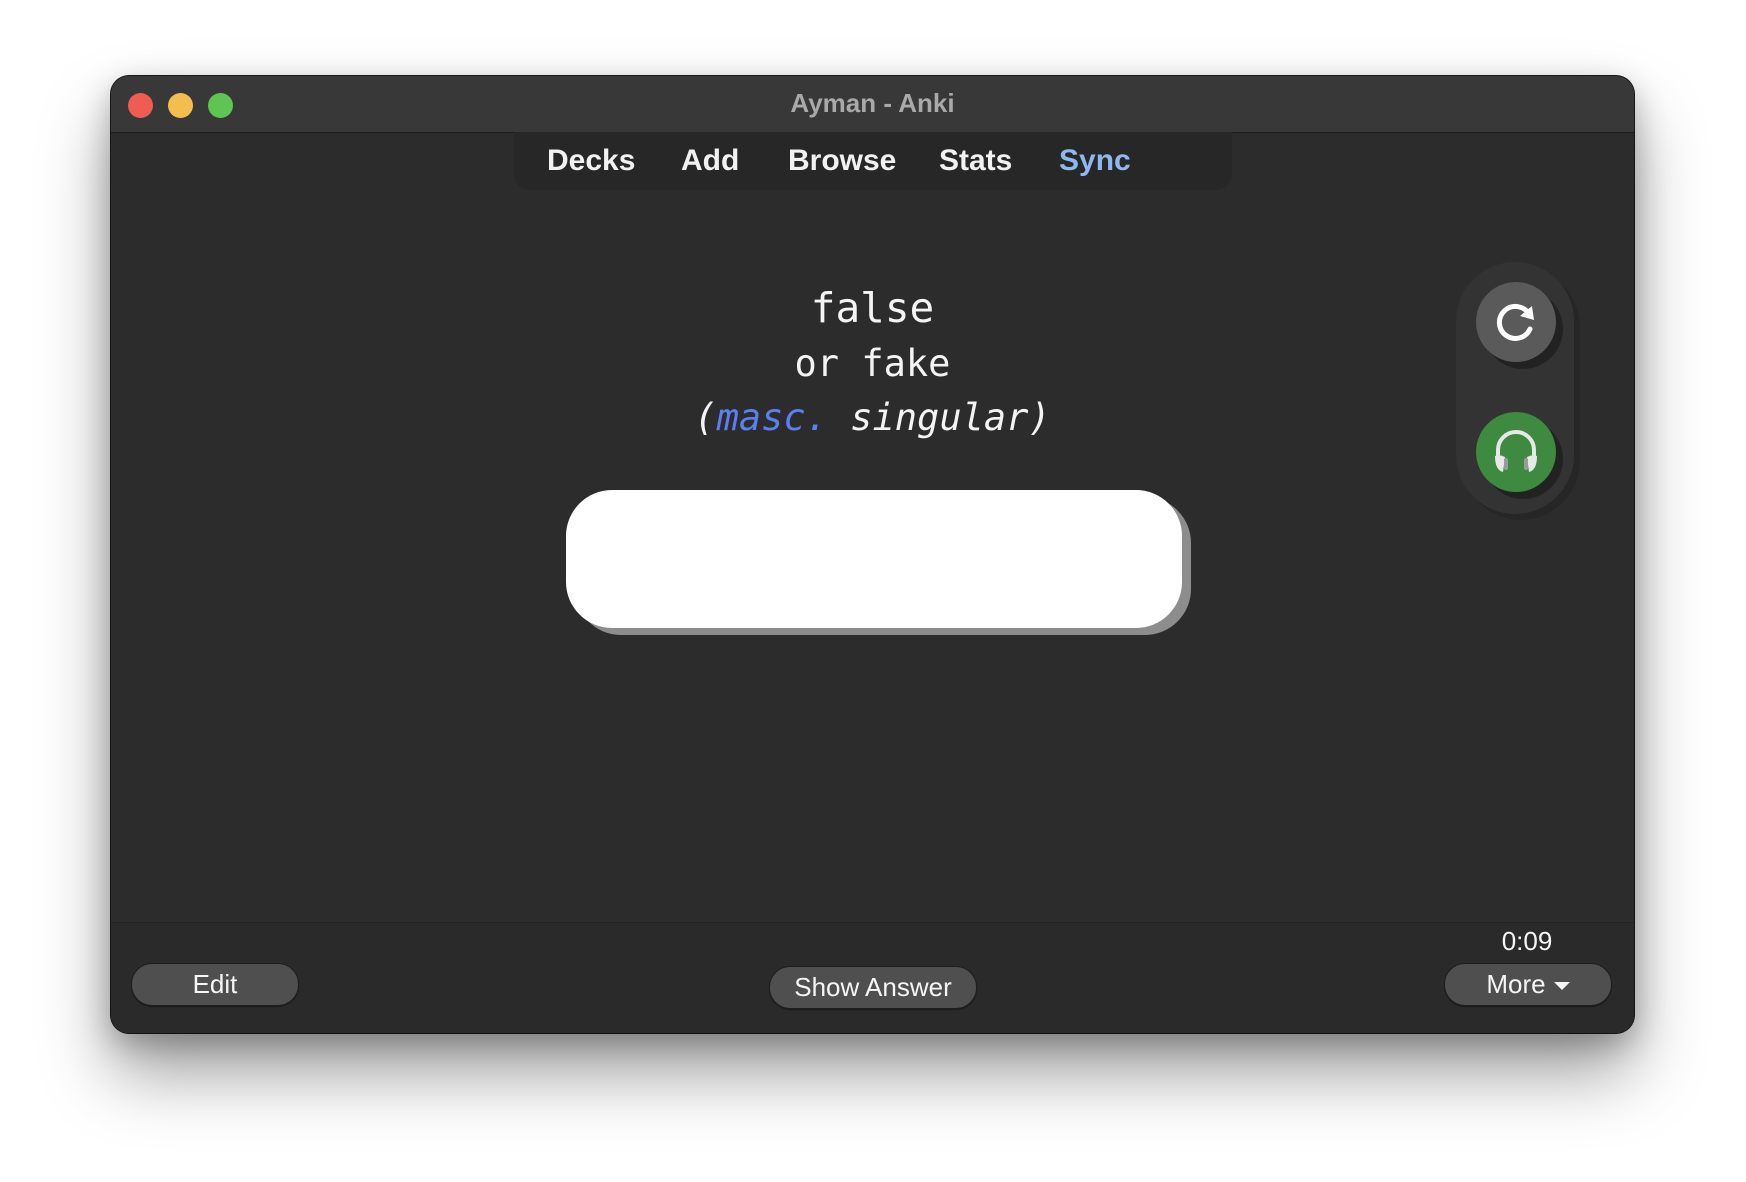  What do you see at coordinates (872, 308) in the screenshot?
I see `card-front-word: false` at bounding box center [872, 308].